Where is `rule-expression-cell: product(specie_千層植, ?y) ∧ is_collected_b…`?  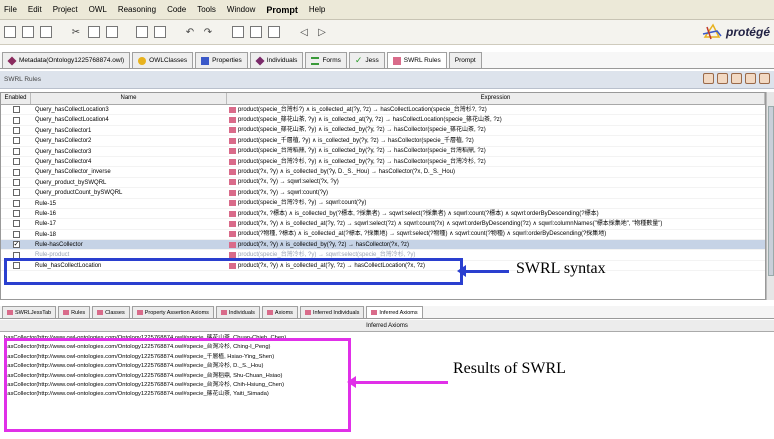
rule-expression-cell: product(specie_千層植, ?y) ∧ is_collected_b… is located at coordinates (496, 140).